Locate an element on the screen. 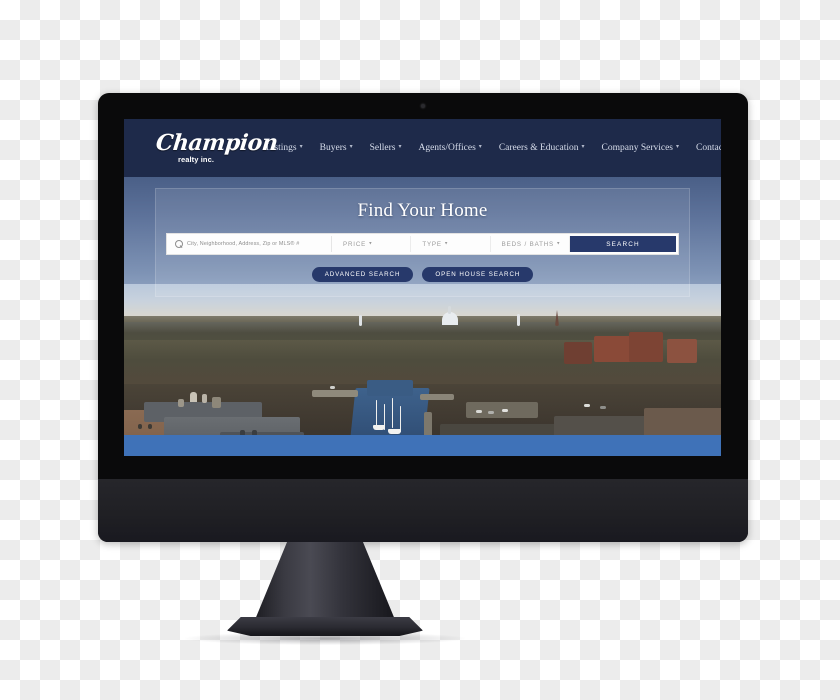  filter-beds-baths: BEDS / BATHS ▾ is located at coordinates (530, 244).